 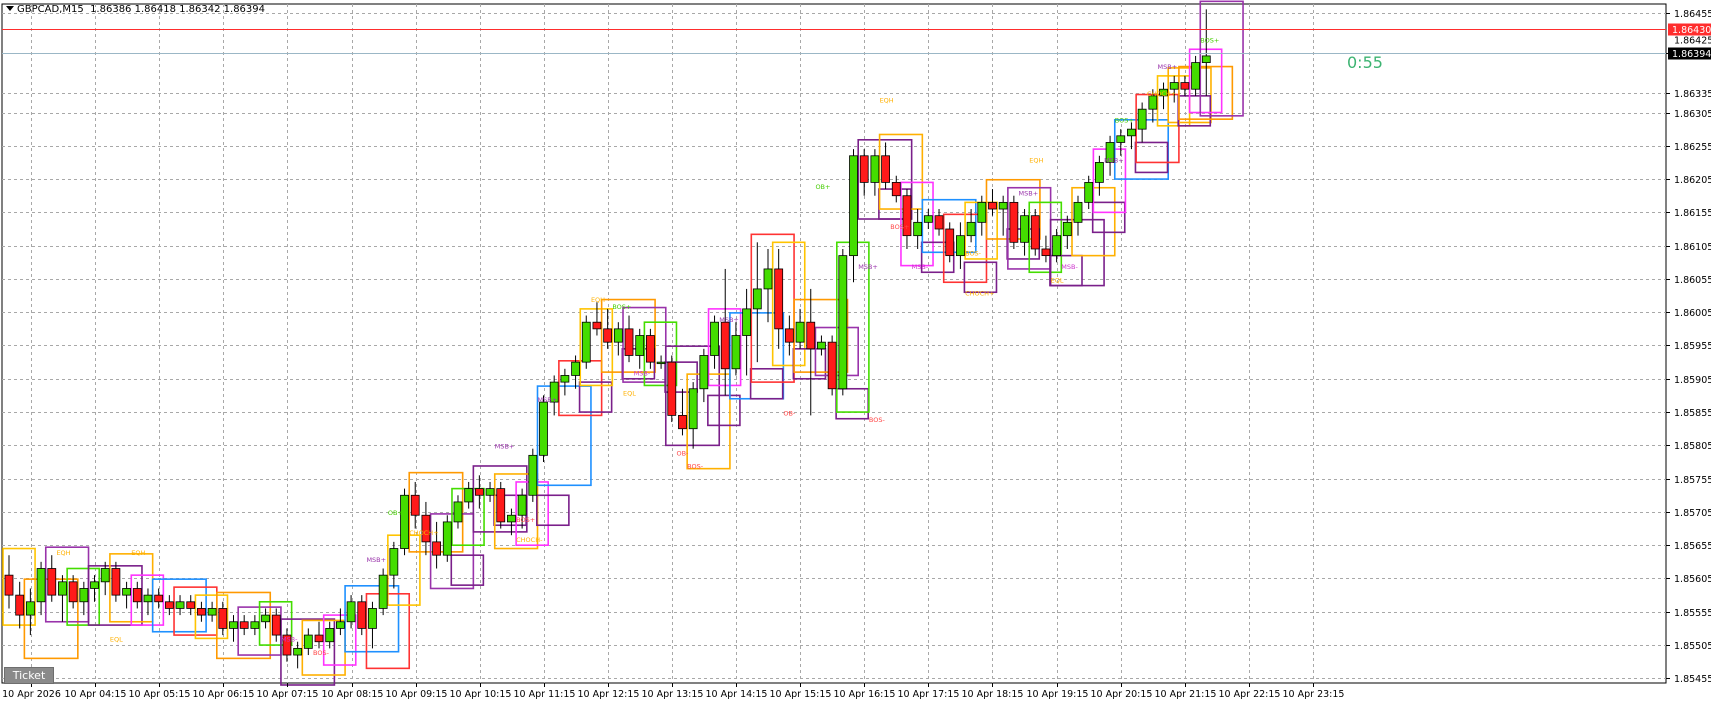 What do you see at coordinates (31, 694) in the screenshot?
I see `time-tick-label: 10 Apr 2026` at bounding box center [31, 694].